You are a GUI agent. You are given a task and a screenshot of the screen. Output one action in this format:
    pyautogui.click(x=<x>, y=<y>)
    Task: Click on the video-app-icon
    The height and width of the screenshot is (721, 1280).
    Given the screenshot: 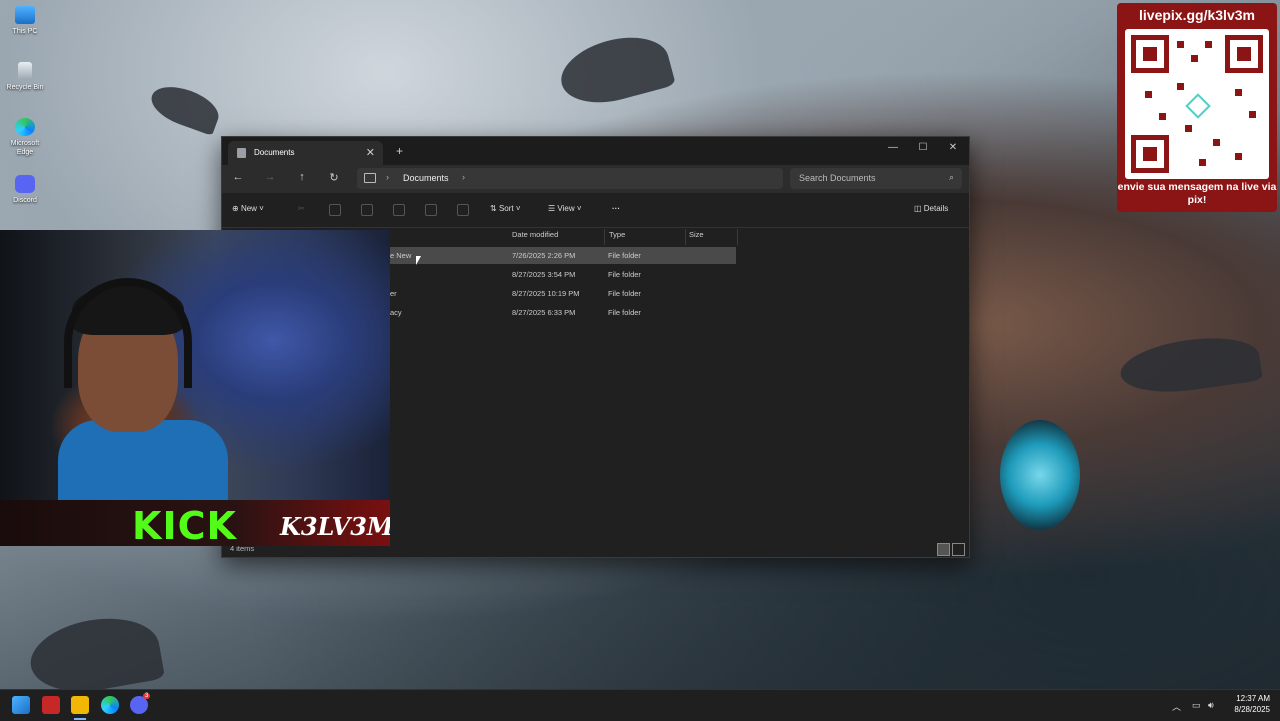 What is the action you would take?
    pyautogui.click(x=51, y=705)
    